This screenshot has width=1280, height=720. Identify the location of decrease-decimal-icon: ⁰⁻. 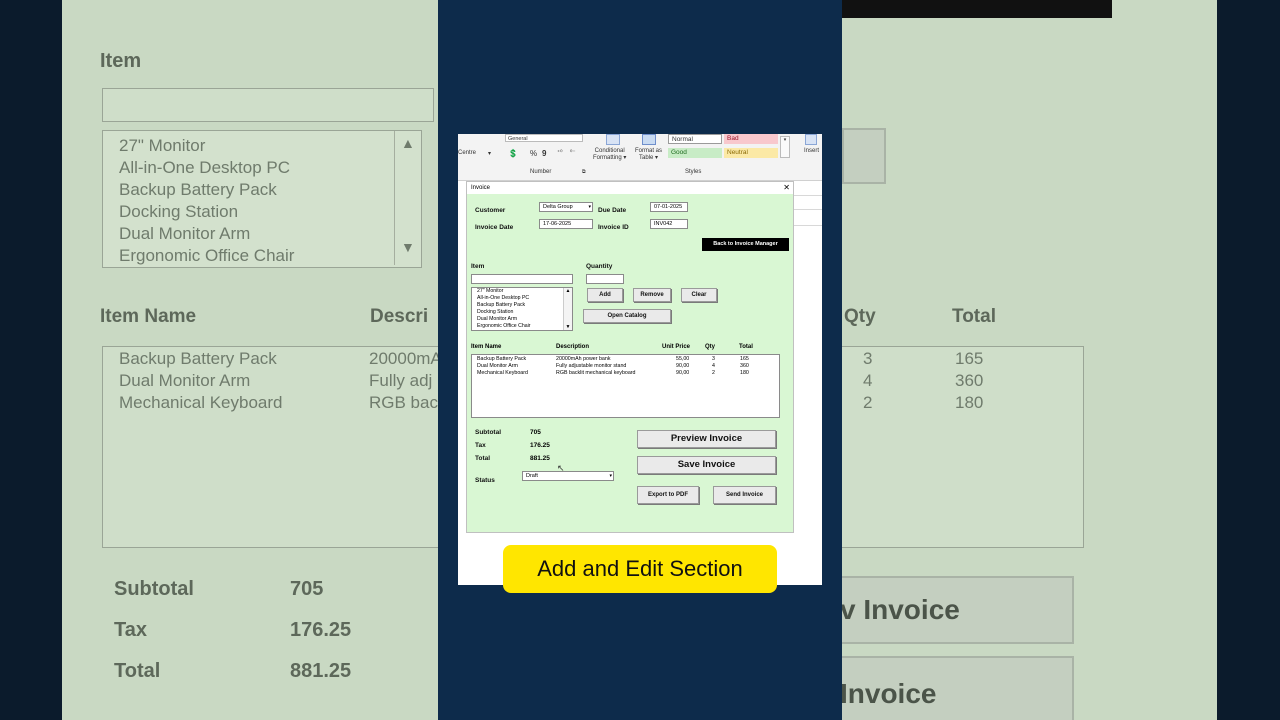
(573, 152).